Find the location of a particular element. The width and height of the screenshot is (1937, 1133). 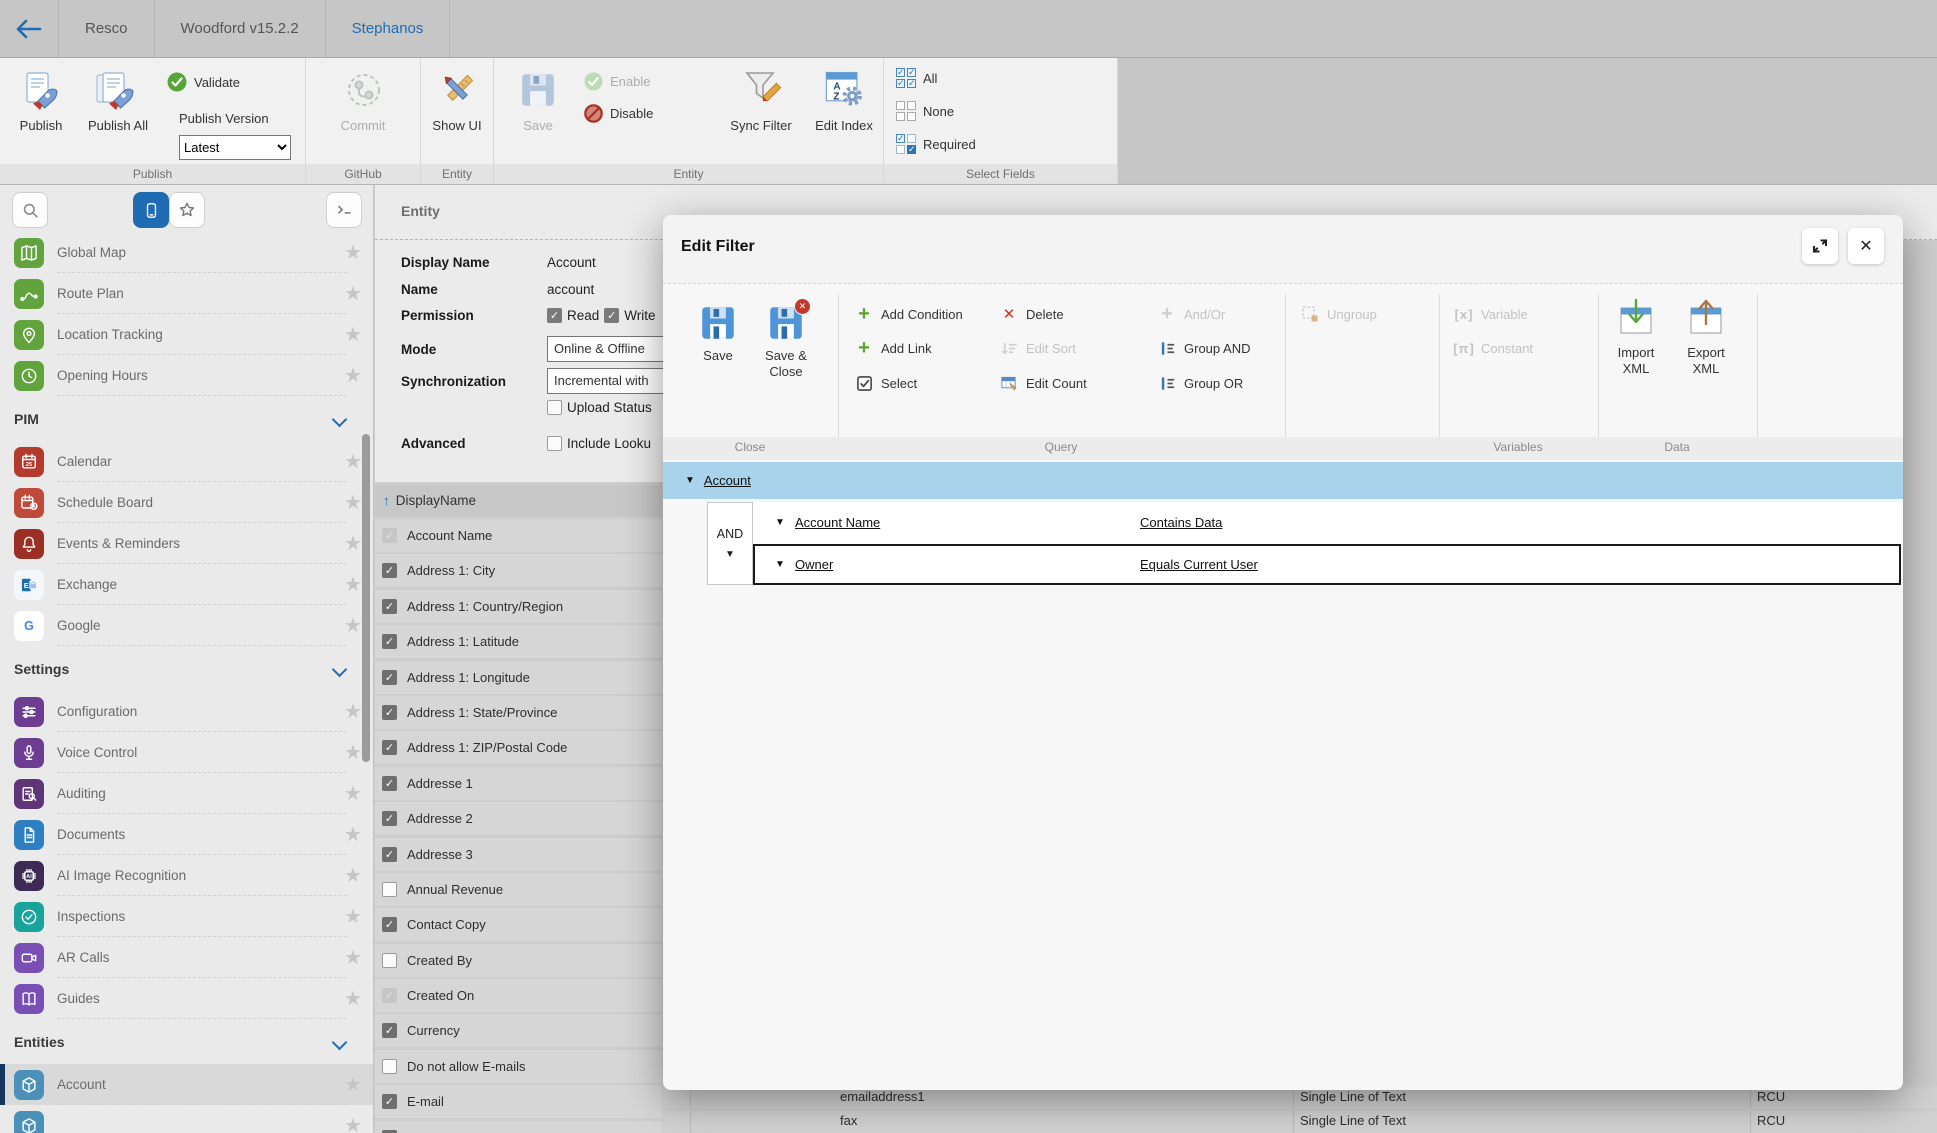

table-row: fax Single Line of Text RCU is located at coordinates (1300, 1122).